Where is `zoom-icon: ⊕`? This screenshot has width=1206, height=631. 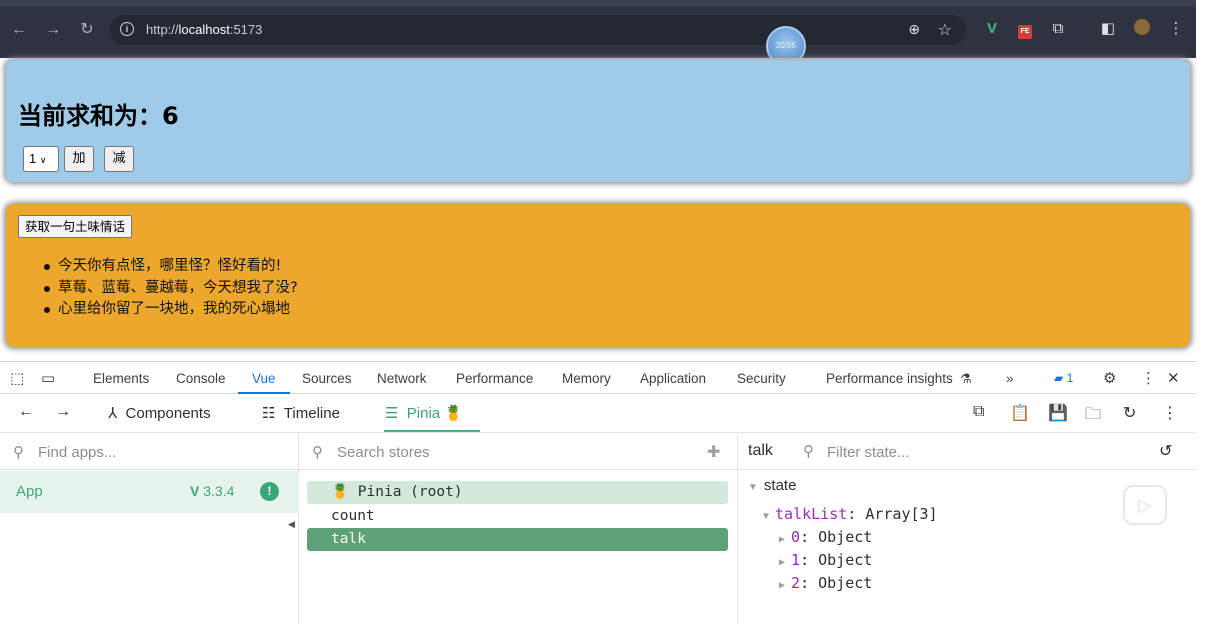 zoom-icon: ⊕ is located at coordinates (914, 29).